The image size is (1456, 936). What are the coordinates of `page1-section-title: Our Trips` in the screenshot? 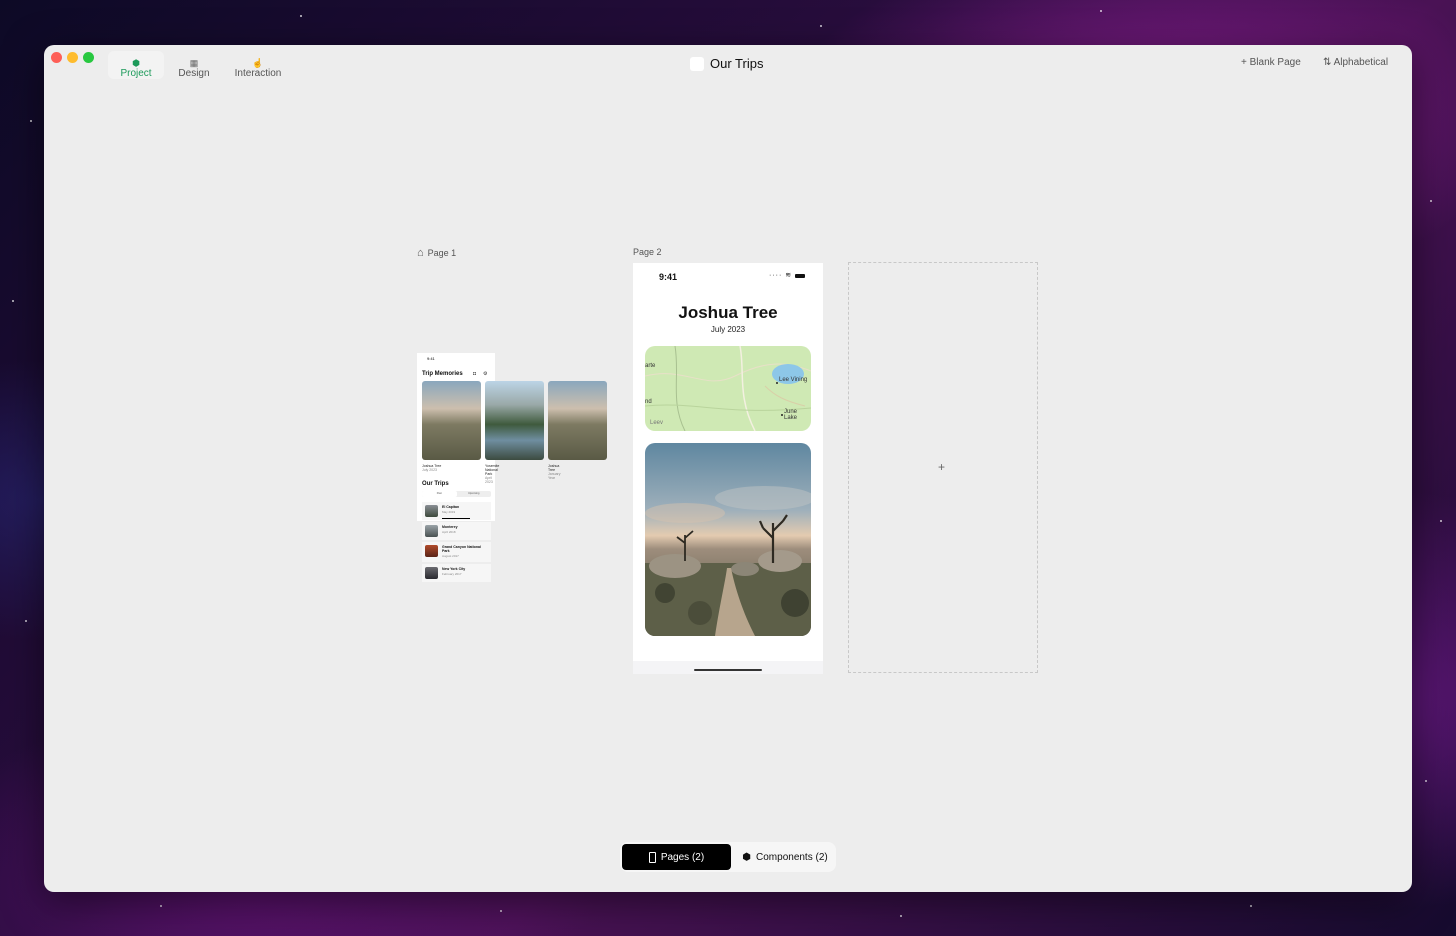 It's located at (435, 484).